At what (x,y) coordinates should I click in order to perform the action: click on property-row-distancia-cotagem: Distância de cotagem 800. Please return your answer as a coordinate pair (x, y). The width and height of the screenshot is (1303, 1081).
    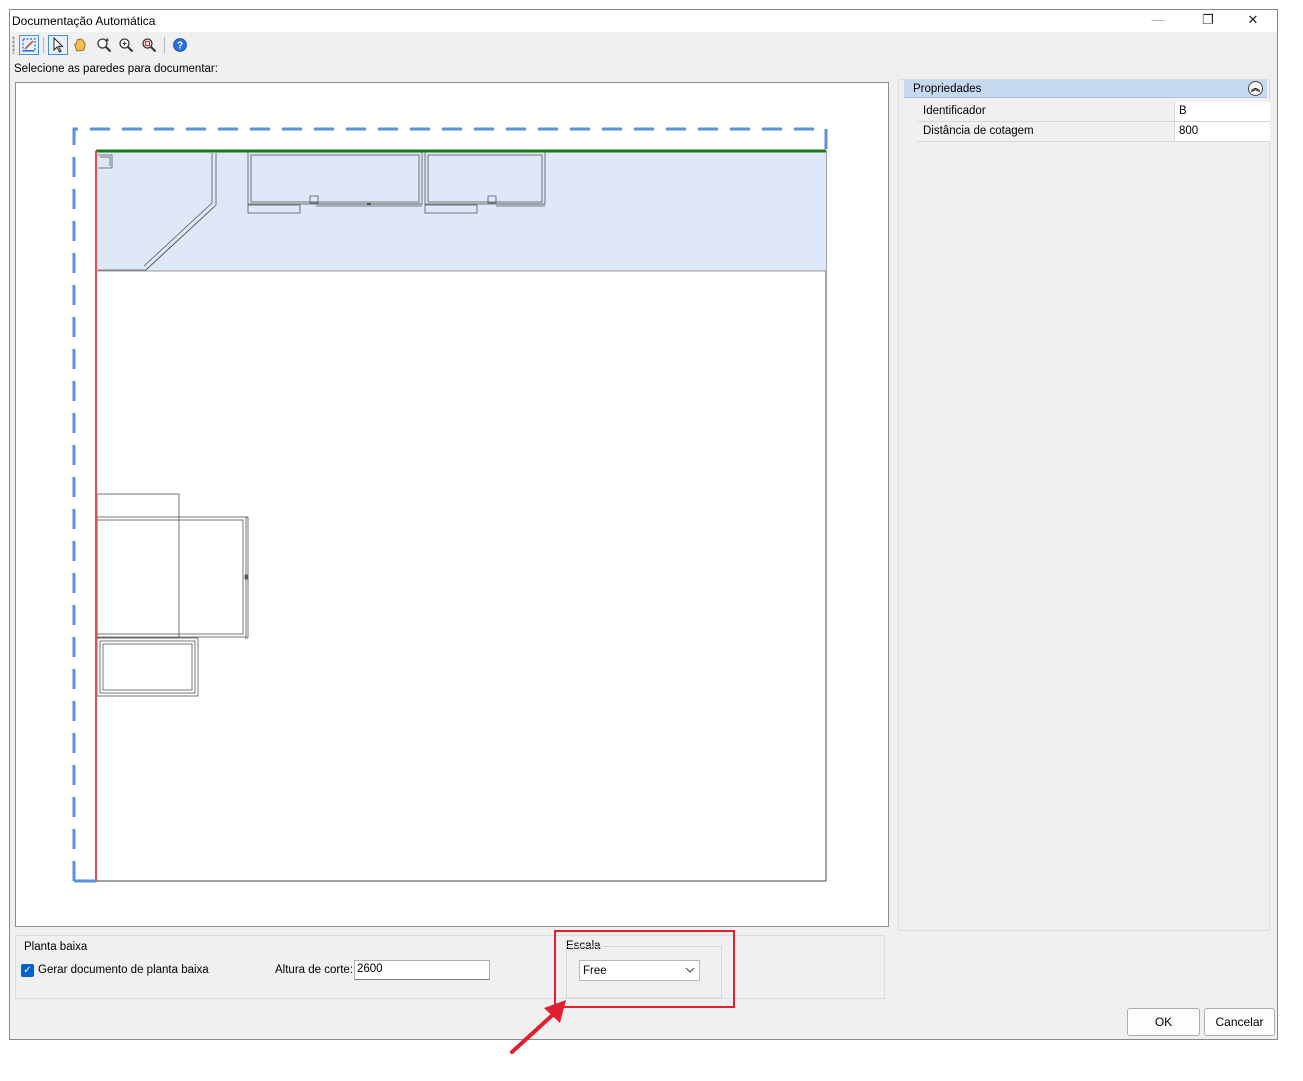
    Looking at the image, I should click on (1093, 132).